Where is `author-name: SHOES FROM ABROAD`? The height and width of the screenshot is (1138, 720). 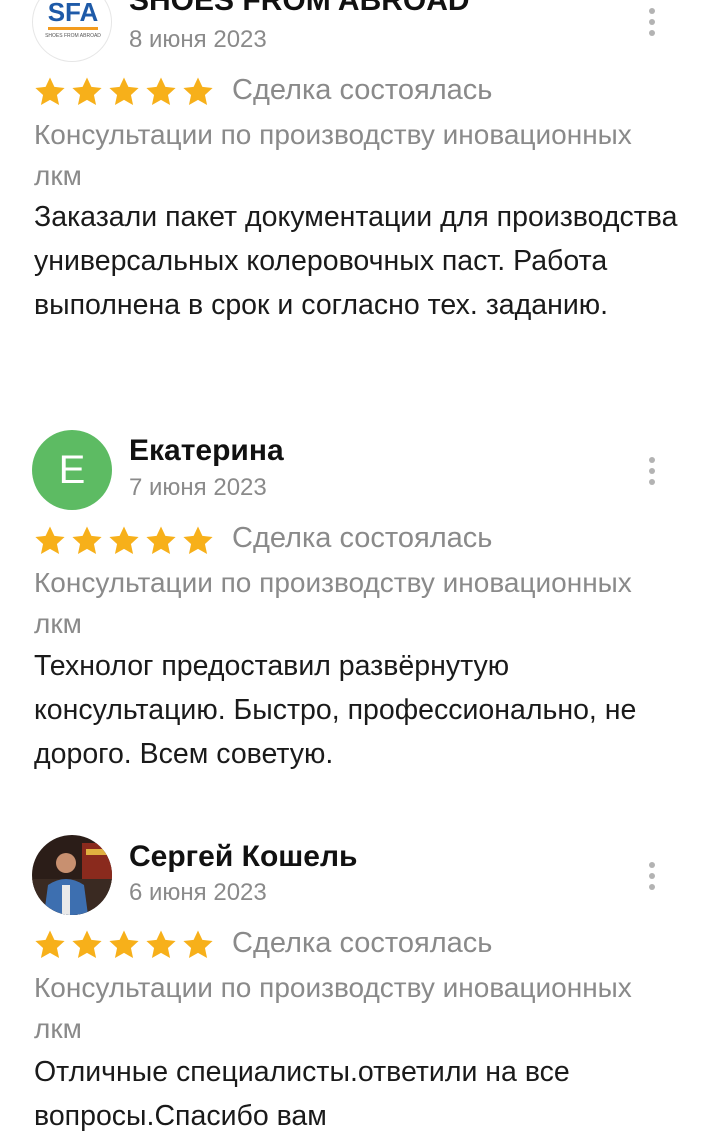
author-name: SHOES FROM ABROAD is located at coordinates (299, 9).